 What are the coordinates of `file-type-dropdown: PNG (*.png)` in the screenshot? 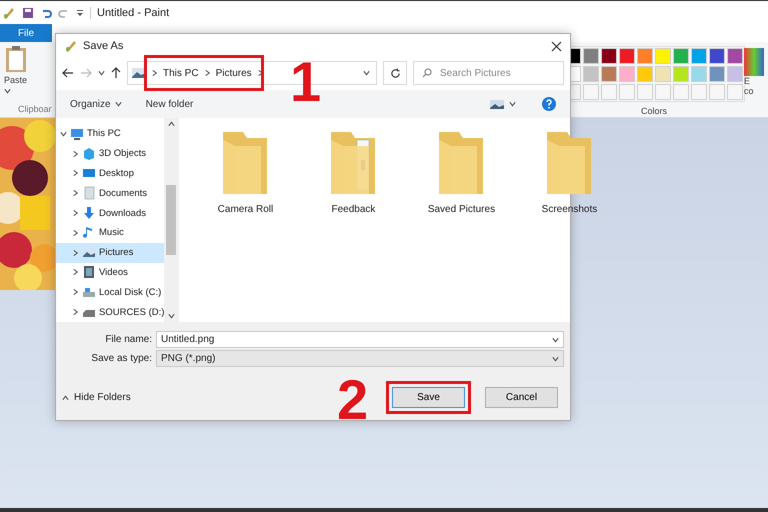 It's located at (360, 358).